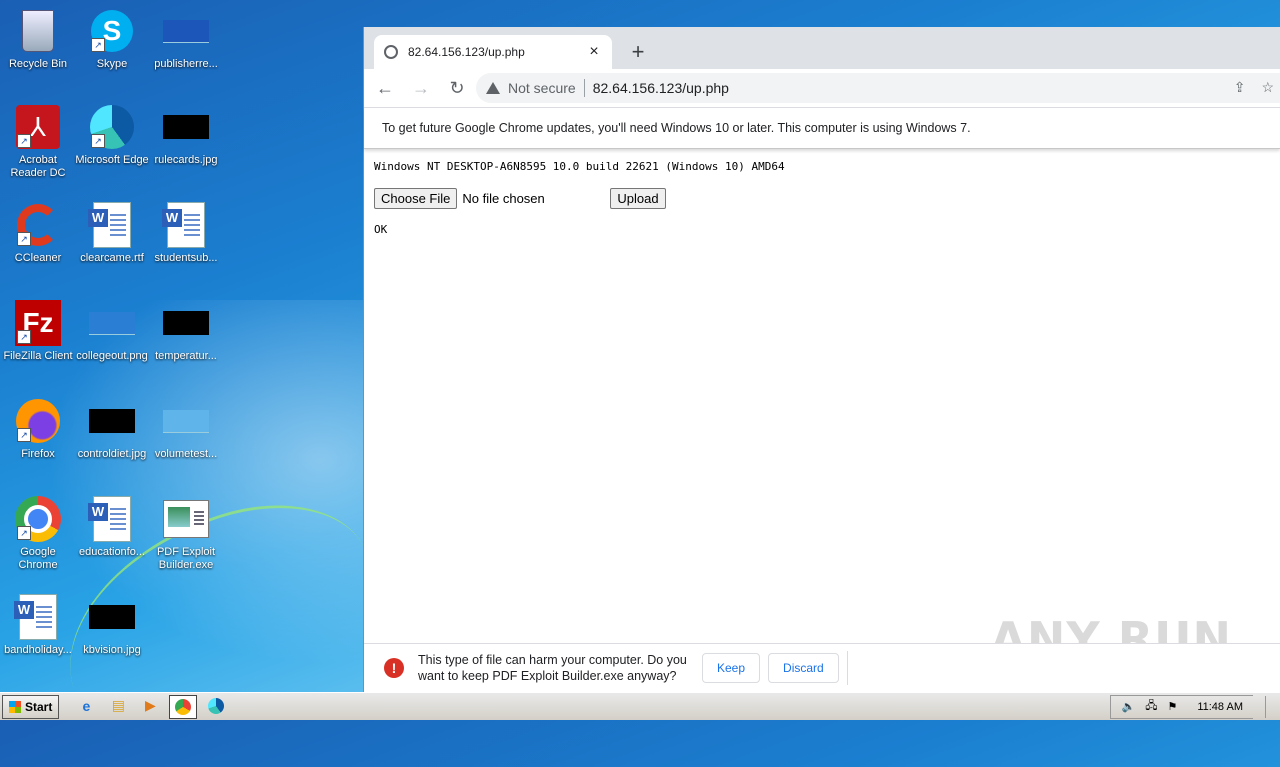 Image resolution: width=1280 pixels, height=767 pixels. What do you see at coordinates (1267, 87) in the screenshot?
I see `star-icon: ☆` at bounding box center [1267, 87].